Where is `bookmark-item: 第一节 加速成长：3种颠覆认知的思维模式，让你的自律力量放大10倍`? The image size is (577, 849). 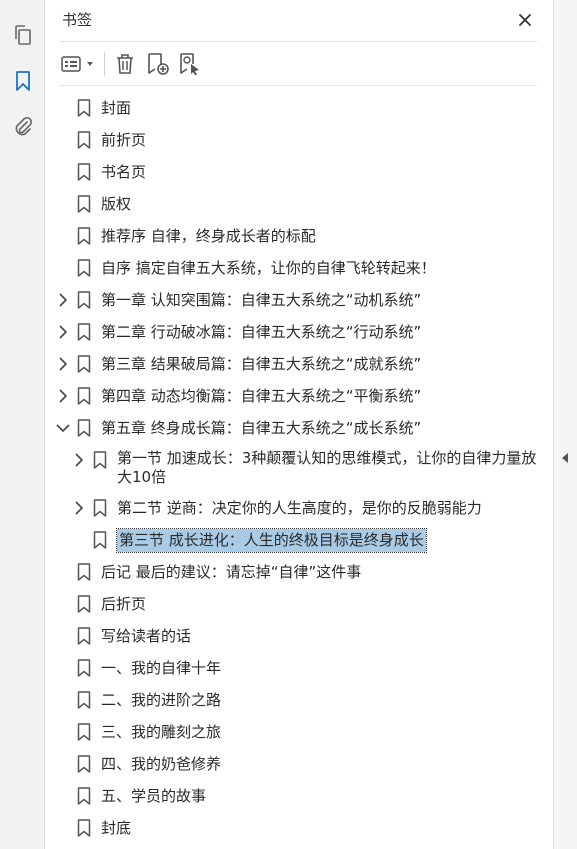 bookmark-item: 第一节 加速成长：3种颠覆认知的思维模式，让你的自律力量放大10倍 is located at coordinates (299, 468).